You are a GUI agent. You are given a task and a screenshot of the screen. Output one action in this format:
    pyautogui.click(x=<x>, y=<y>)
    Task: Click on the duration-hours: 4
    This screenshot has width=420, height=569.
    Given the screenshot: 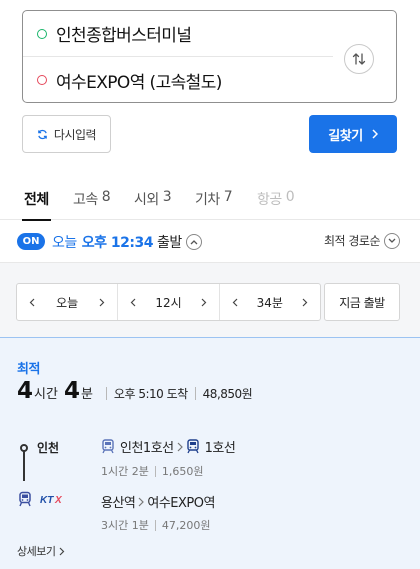 What is the action you would take?
    pyautogui.click(x=25, y=391)
    